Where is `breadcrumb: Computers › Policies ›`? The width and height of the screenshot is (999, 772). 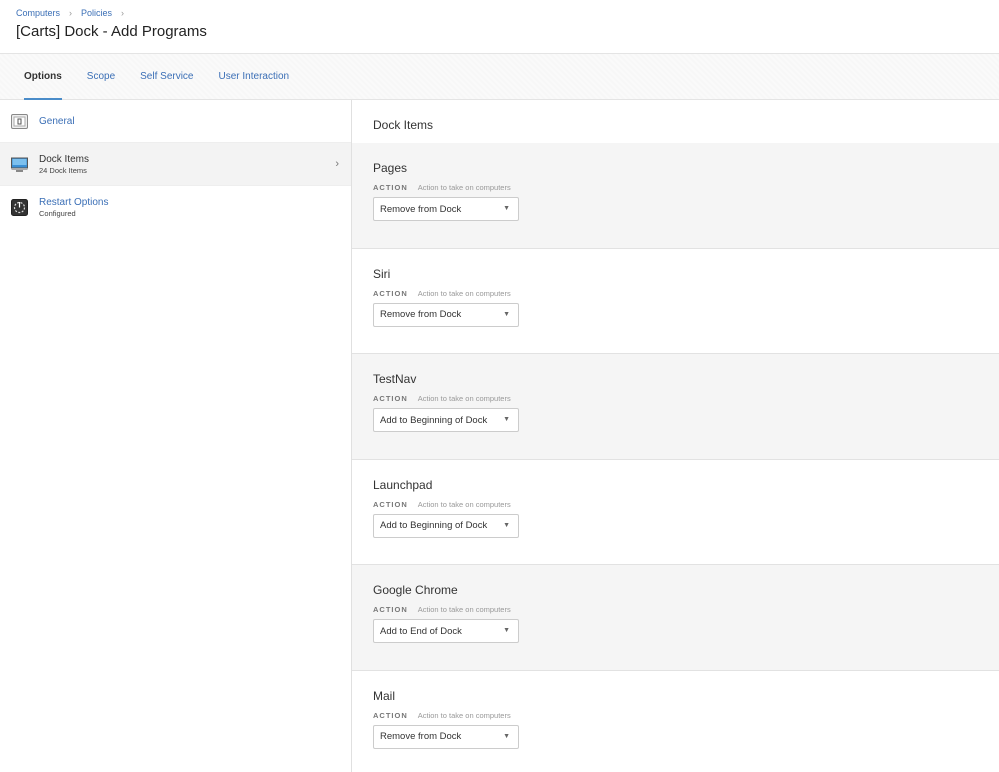
breadcrumb: Computers › Policies › is located at coordinates (499, 13).